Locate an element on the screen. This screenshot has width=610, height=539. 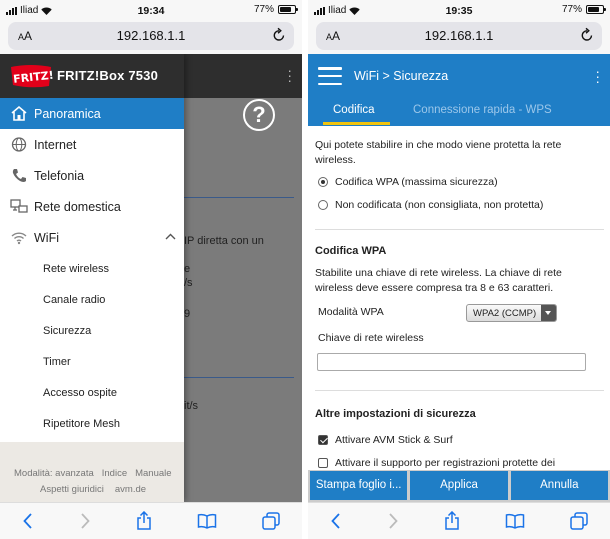
check-stick-surf: Attivare AVM Stick & Surf is located at coordinates (385, 440).